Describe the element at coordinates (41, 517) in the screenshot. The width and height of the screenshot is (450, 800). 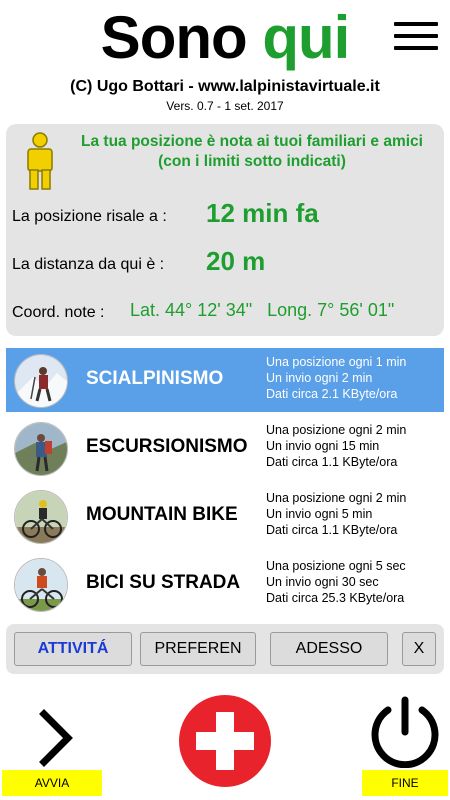
I see `mountain-bike-photo` at that location.